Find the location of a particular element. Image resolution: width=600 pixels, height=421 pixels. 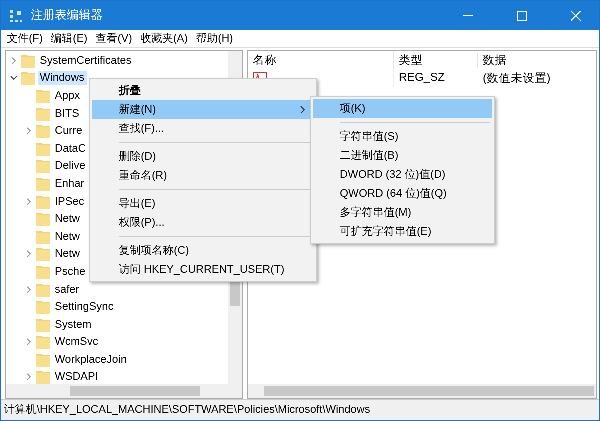

menu-option: 可扩充字符串值(E) is located at coordinates (402, 231).